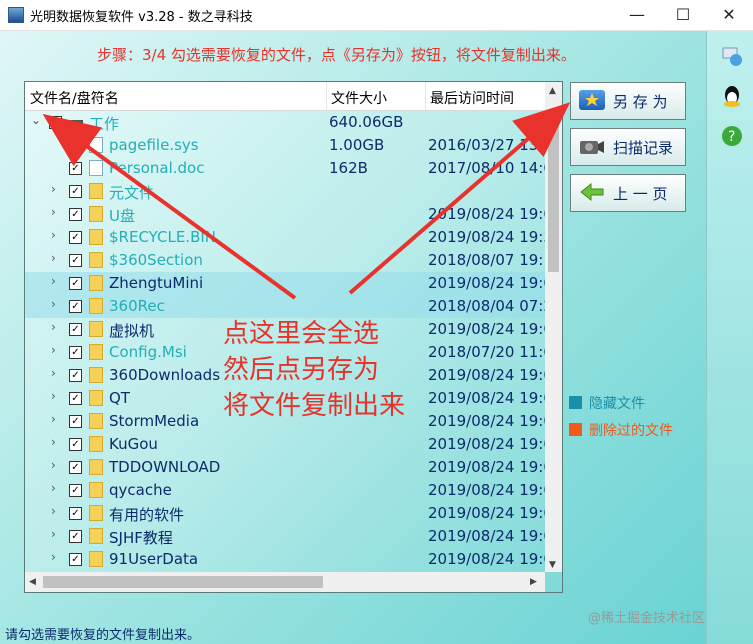 The height and width of the screenshot is (644, 753). I want to click on arrow-to-save-as, so click(459, 198).